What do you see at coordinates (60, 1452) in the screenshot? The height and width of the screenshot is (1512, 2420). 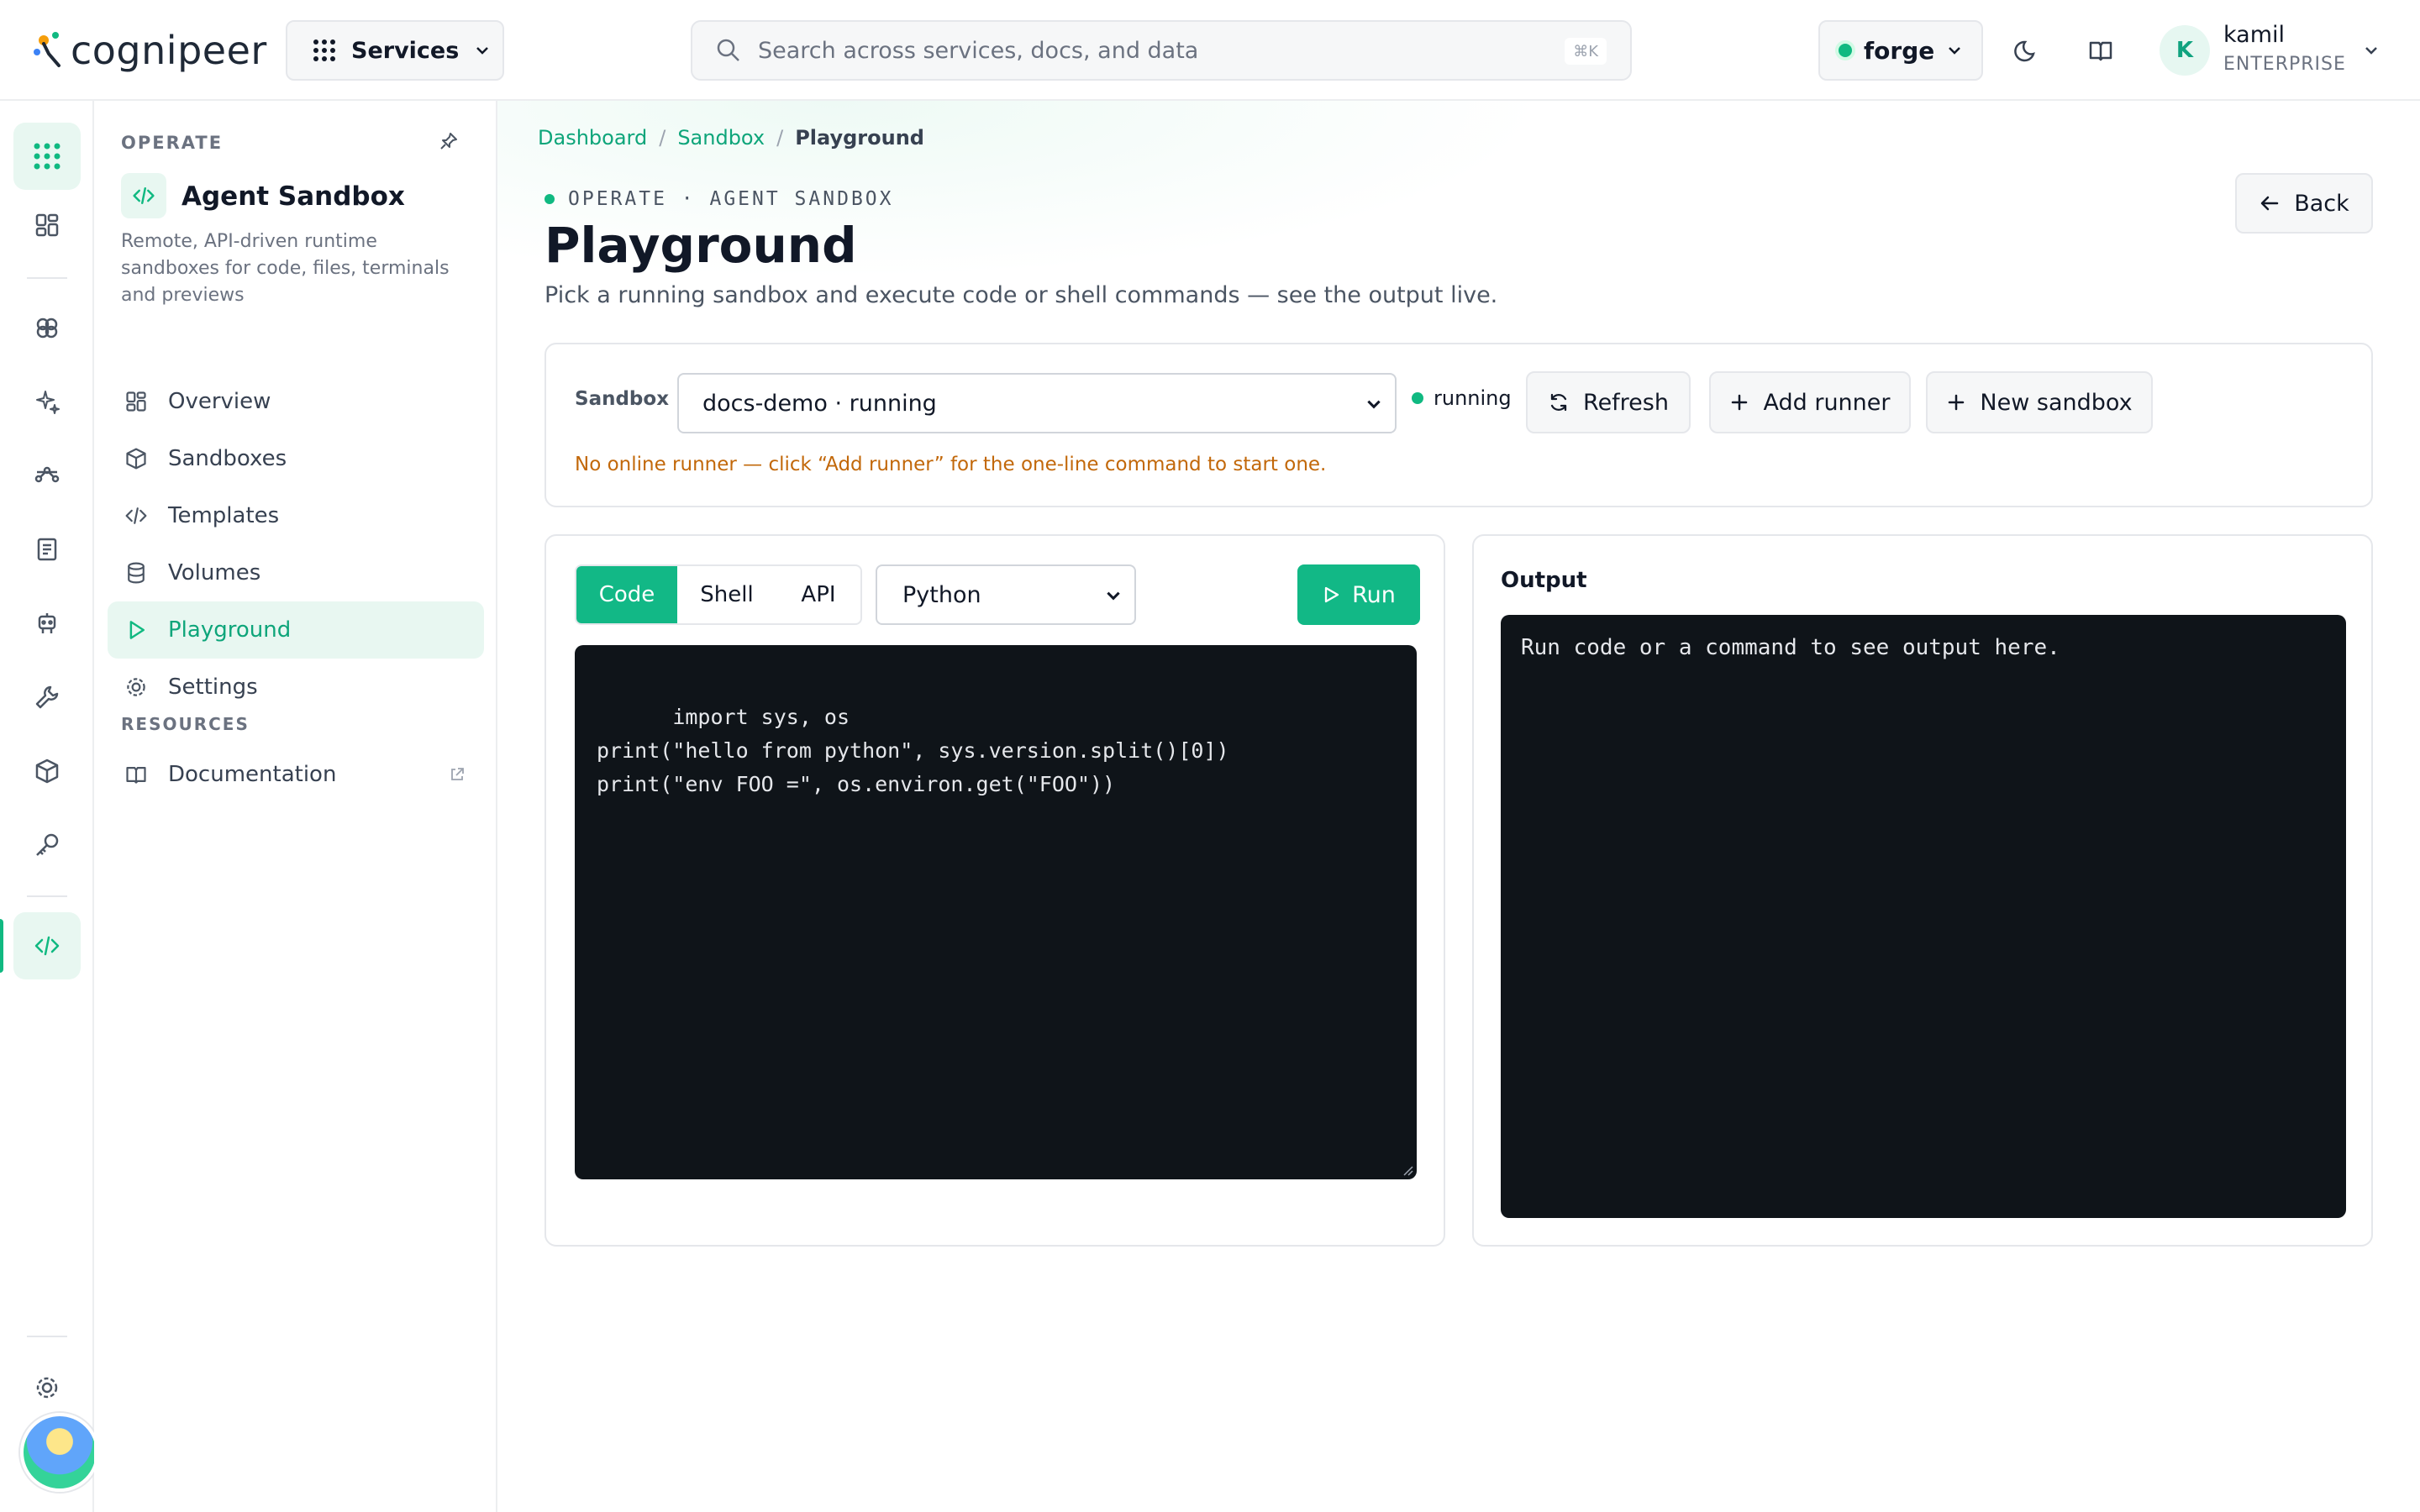 I see `workspace-avatar` at bounding box center [60, 1452].